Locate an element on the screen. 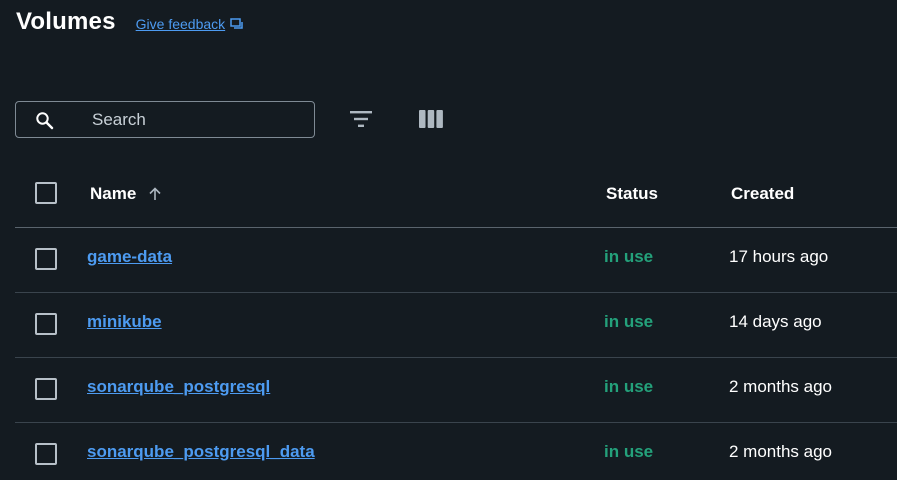 This screenshot has height=480, width=897. toolbar is located at coordinates (229, 119).